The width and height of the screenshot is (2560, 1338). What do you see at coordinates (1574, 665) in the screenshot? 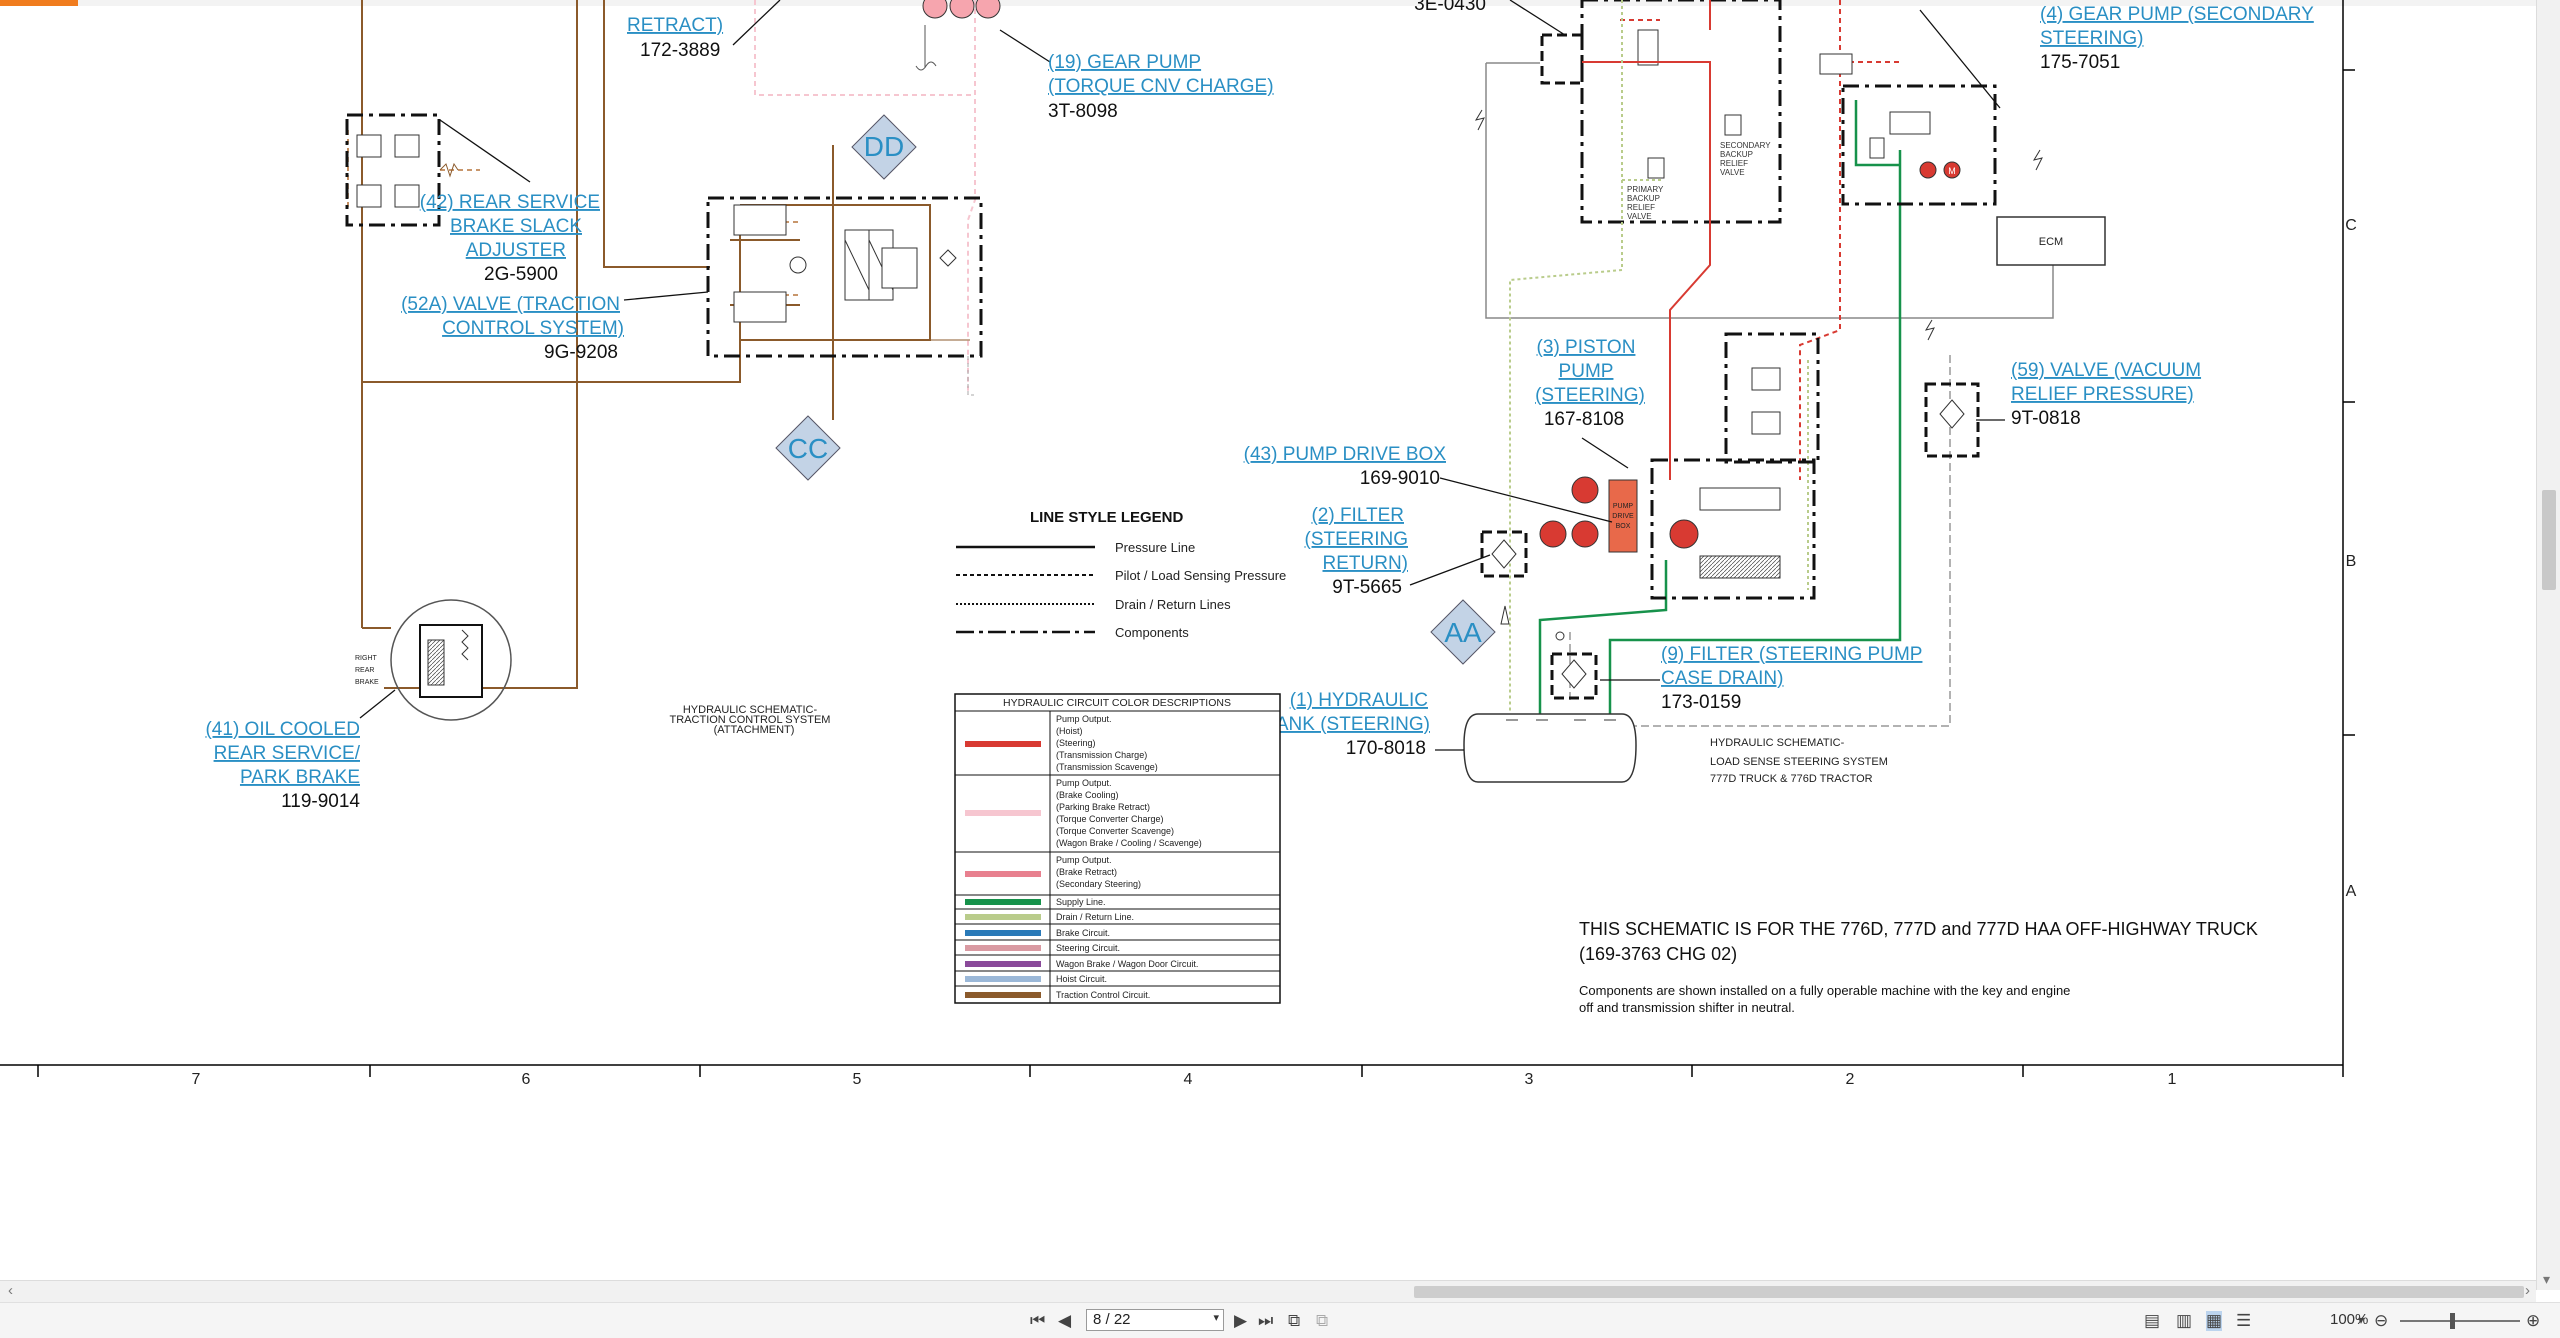
I see `filter-9-symbol` at bounding box center [1574, 665].